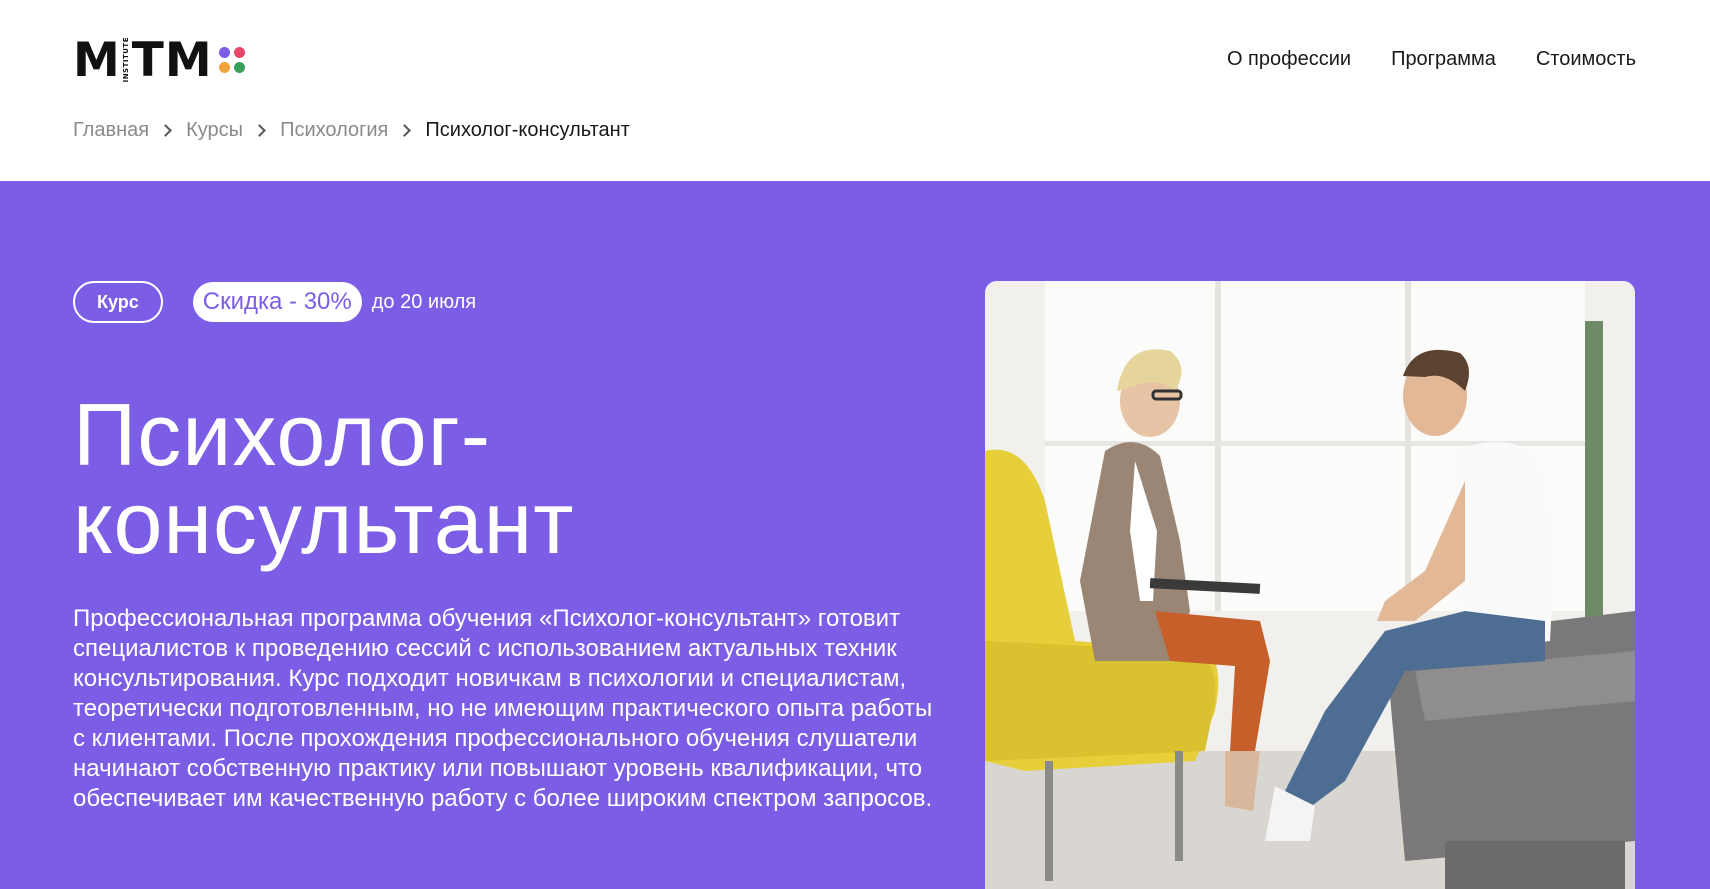  I want to click on main-nav: О профессии Программа Стоимость, so click(1431, 59).